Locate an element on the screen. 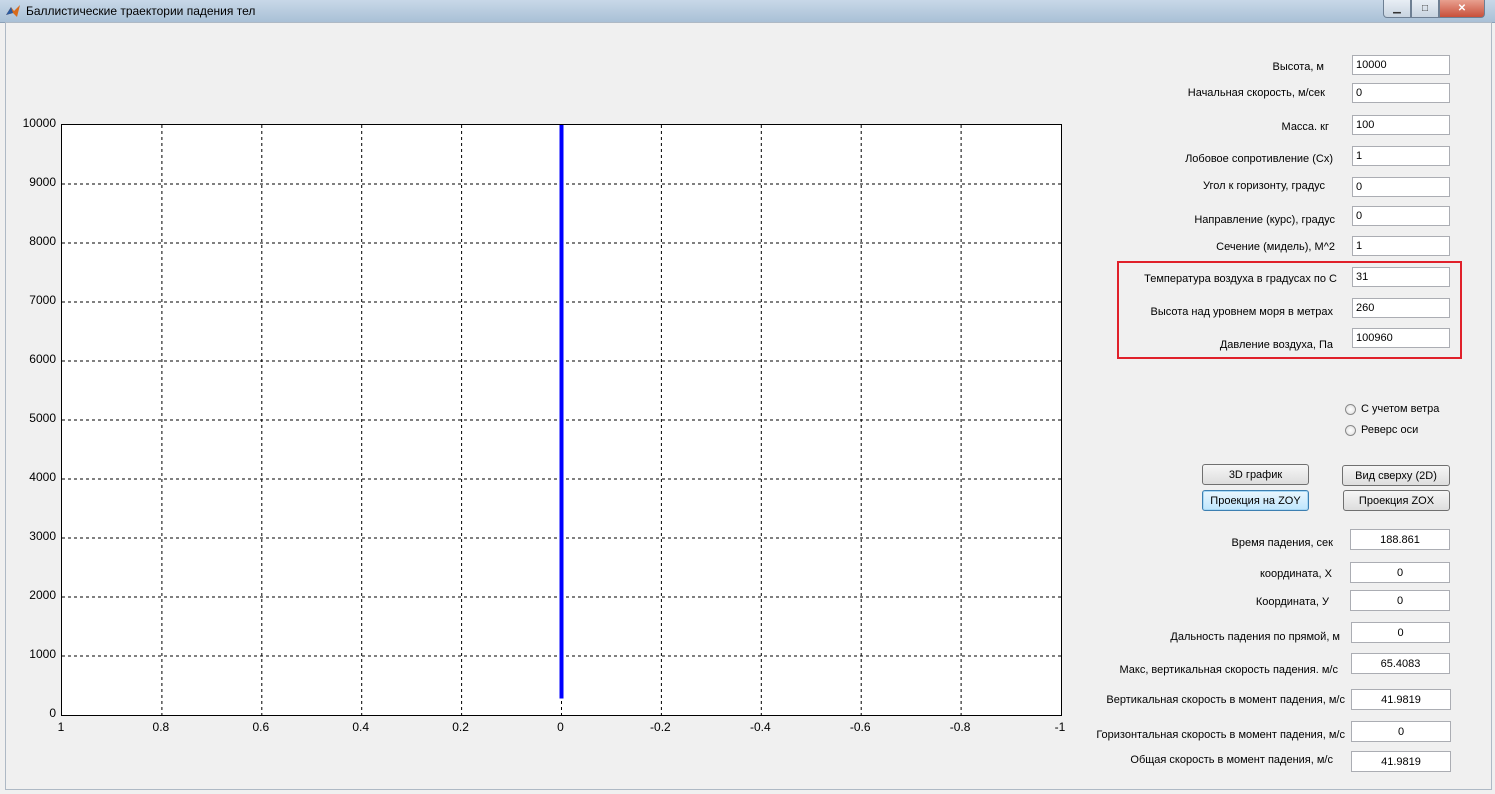 This screenshot has height=794, width=1495. projection-zox-button: Проекция ZOX is located at coordinates (1396, 500).